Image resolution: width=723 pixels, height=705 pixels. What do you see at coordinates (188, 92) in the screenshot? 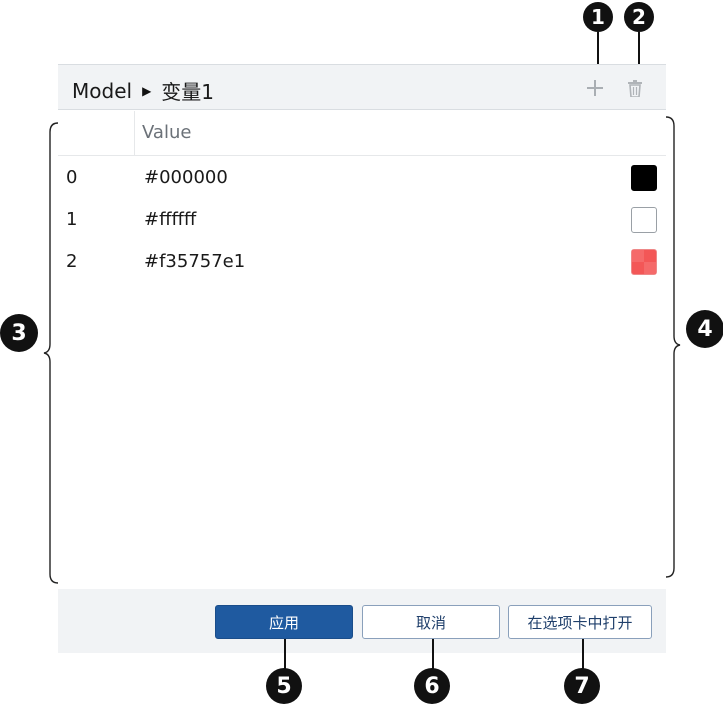
I see `breadcrumb-current: 变量1` at bounding box center [188, 92].